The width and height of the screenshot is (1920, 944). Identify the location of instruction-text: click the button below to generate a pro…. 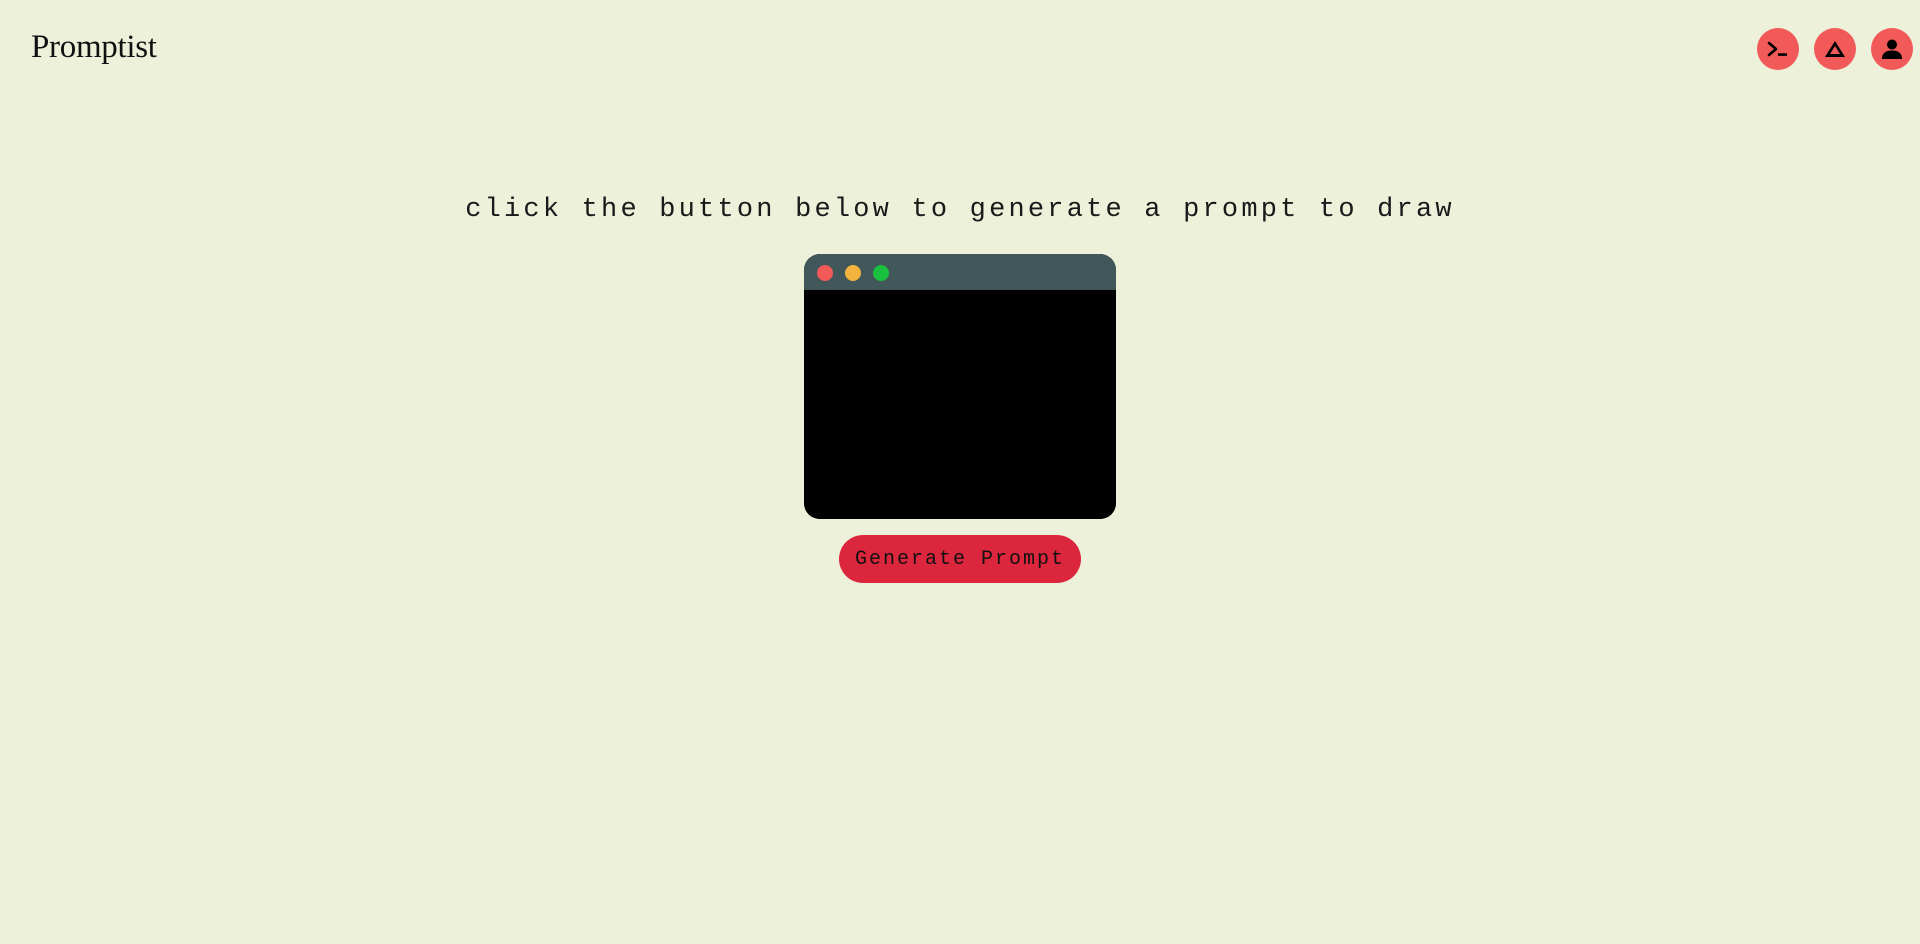
(960, 210).